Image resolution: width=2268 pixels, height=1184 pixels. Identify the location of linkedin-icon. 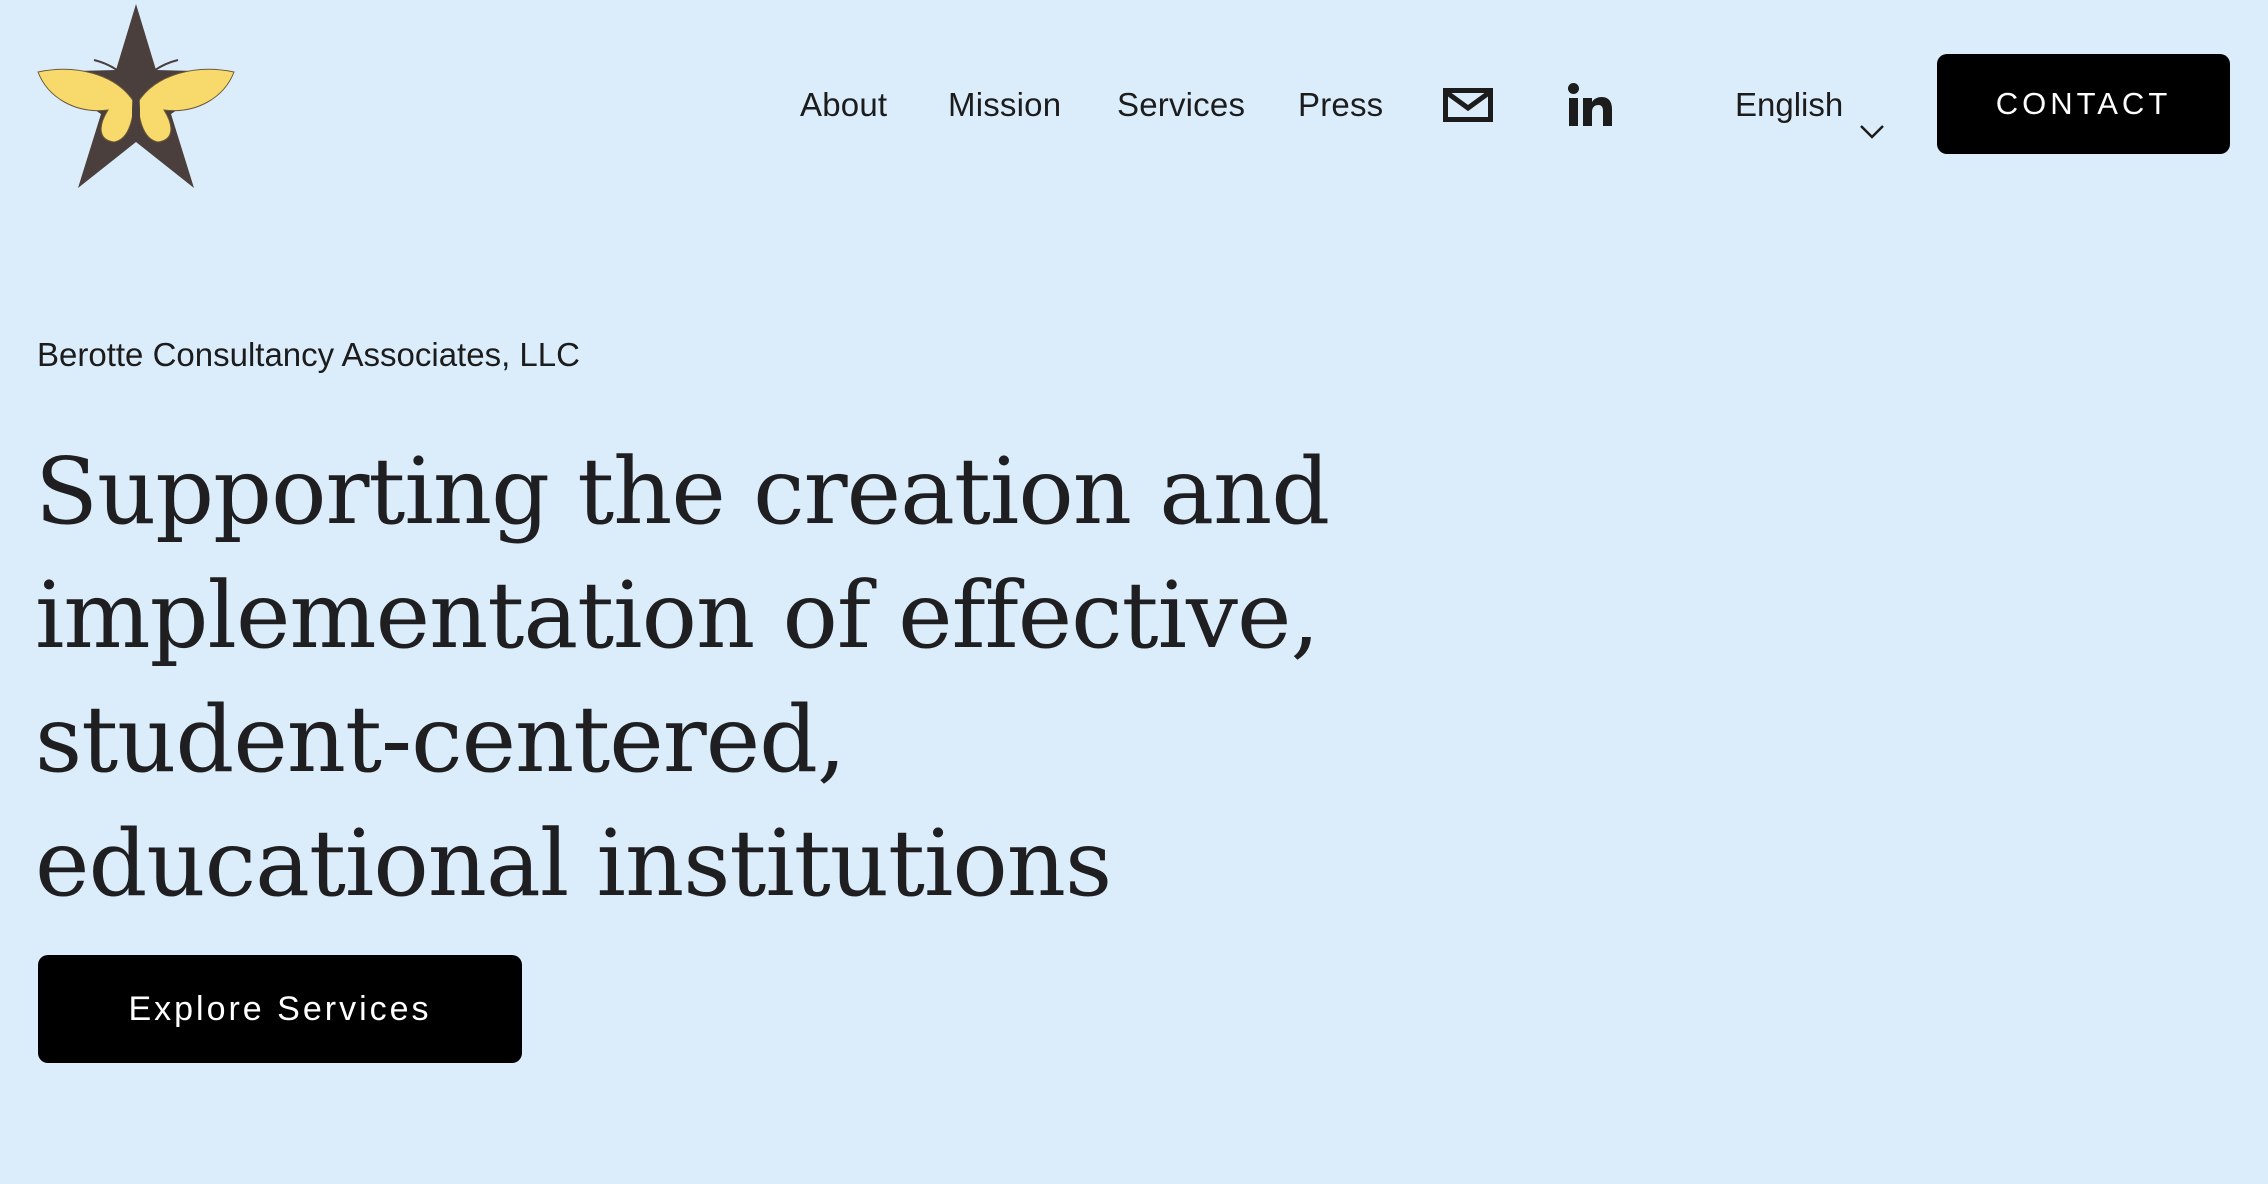
(1590, 105).